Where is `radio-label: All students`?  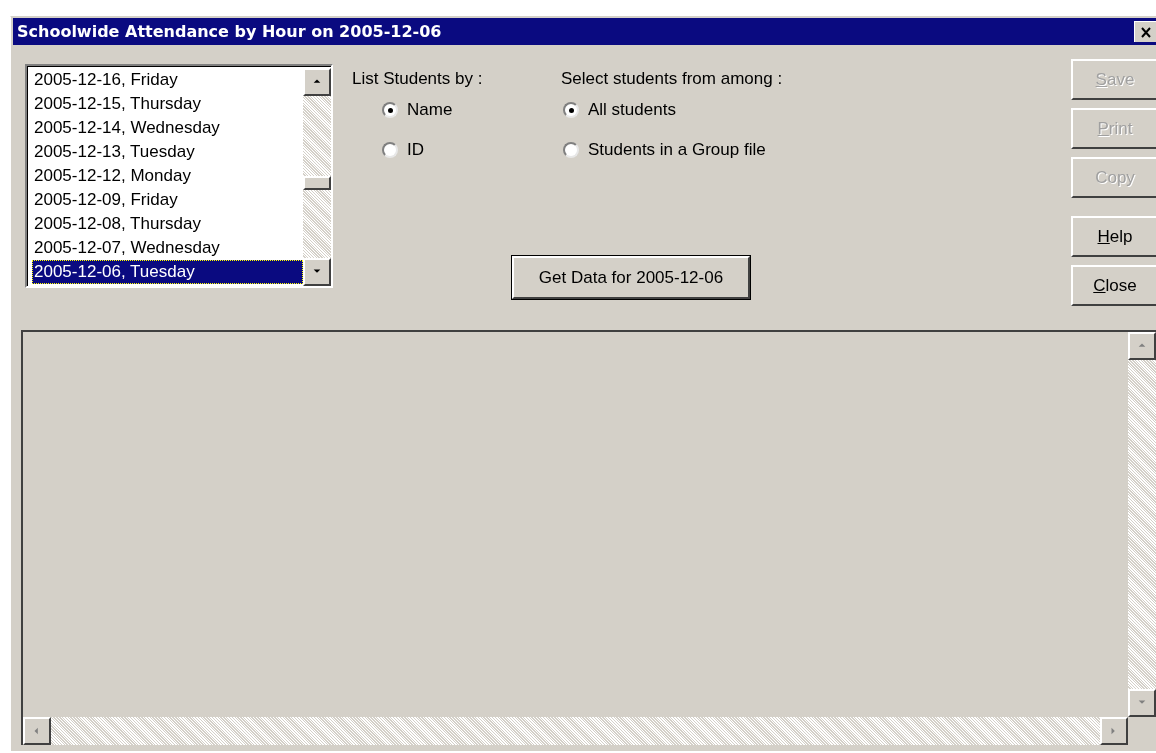 radio-label: All students is located at coordinates (632, 110).